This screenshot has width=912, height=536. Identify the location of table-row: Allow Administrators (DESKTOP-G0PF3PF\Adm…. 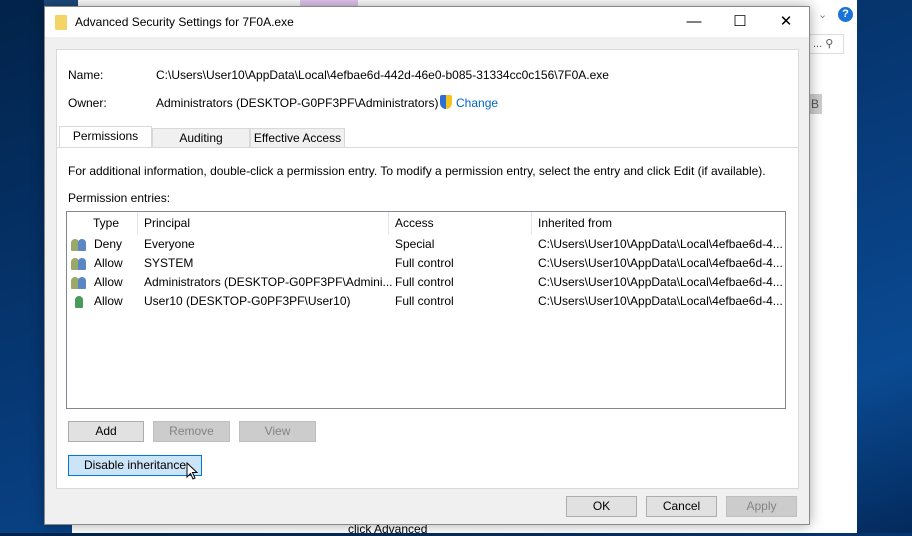
(426, 282).